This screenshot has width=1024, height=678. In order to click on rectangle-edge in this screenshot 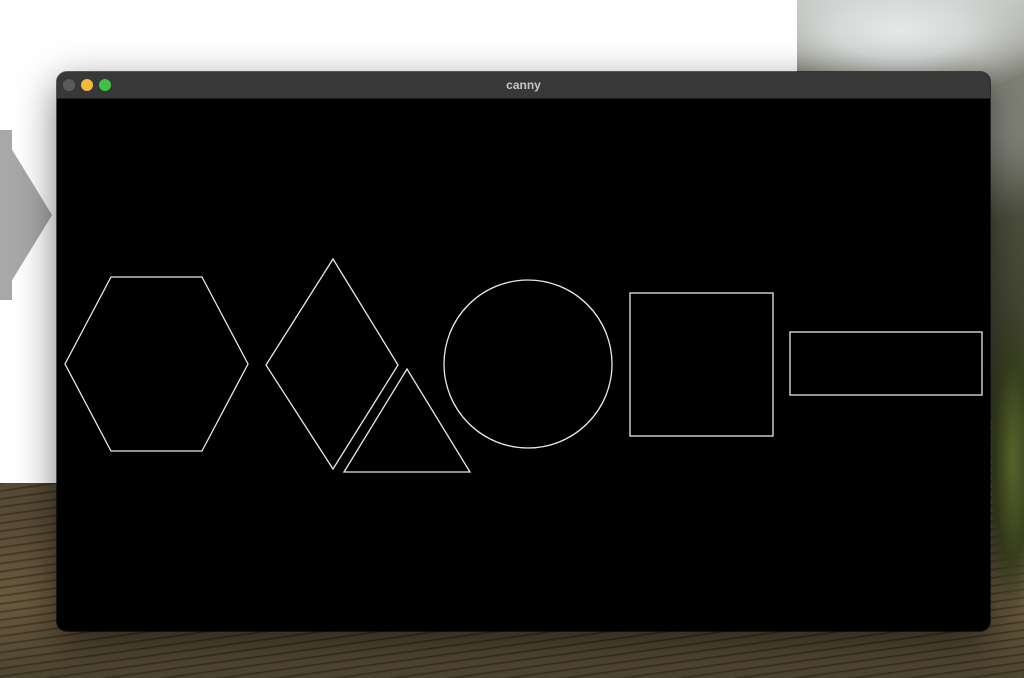, I will do `click(886, 363)`.